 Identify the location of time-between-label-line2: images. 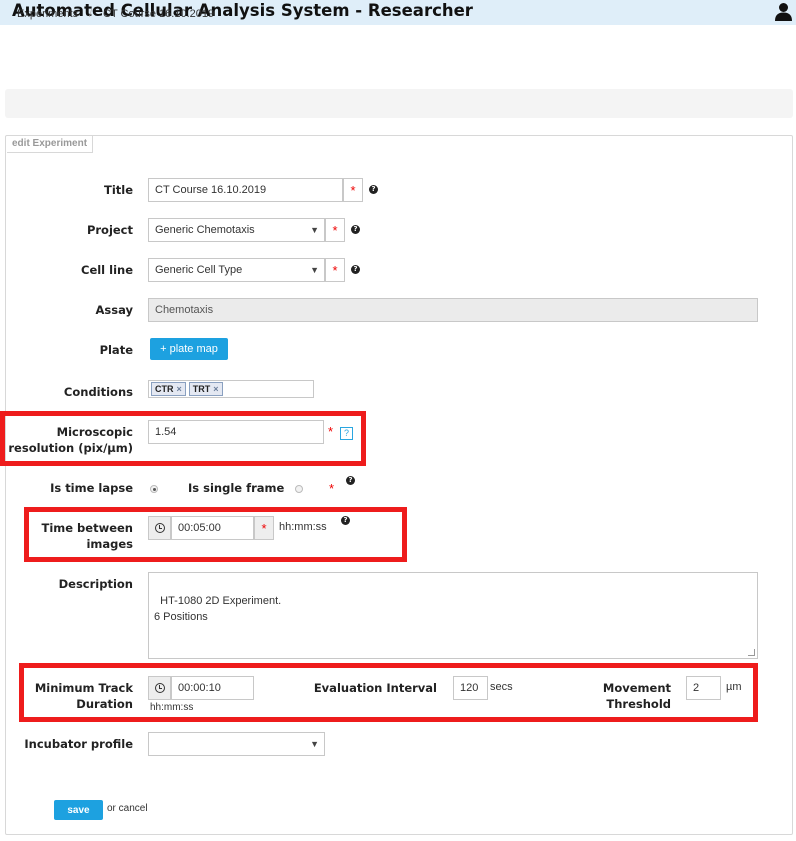
(109, 544).